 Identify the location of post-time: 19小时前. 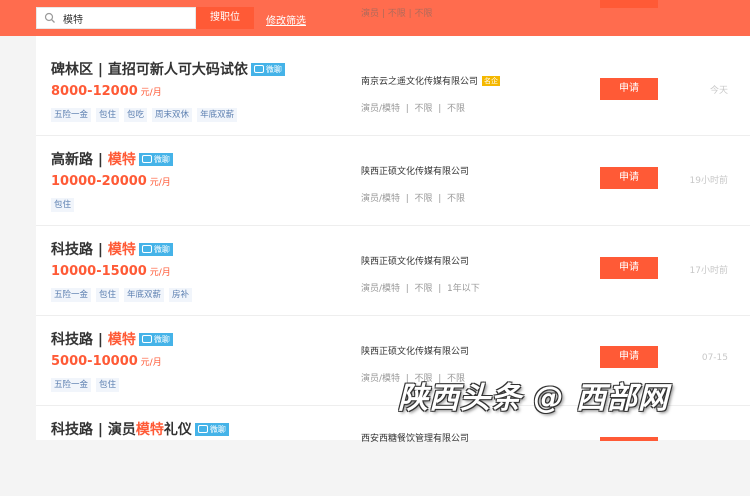
(708, 181).